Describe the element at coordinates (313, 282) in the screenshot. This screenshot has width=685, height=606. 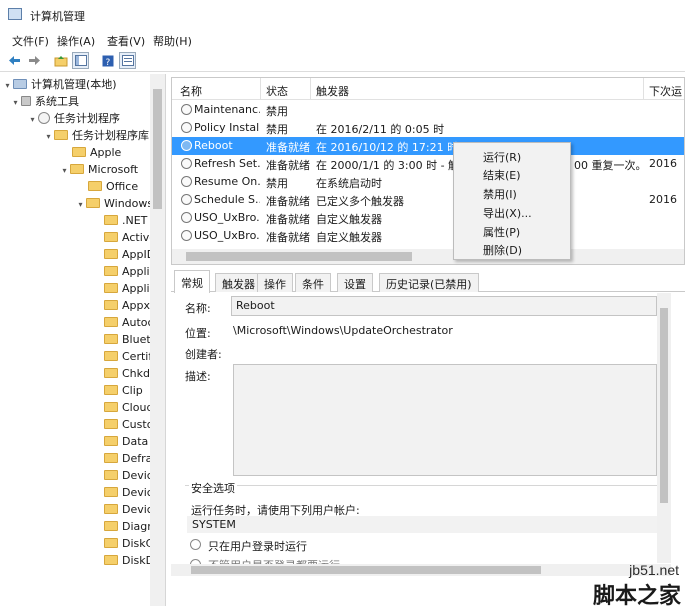
I see `tab-conditions: 条件` at that location.